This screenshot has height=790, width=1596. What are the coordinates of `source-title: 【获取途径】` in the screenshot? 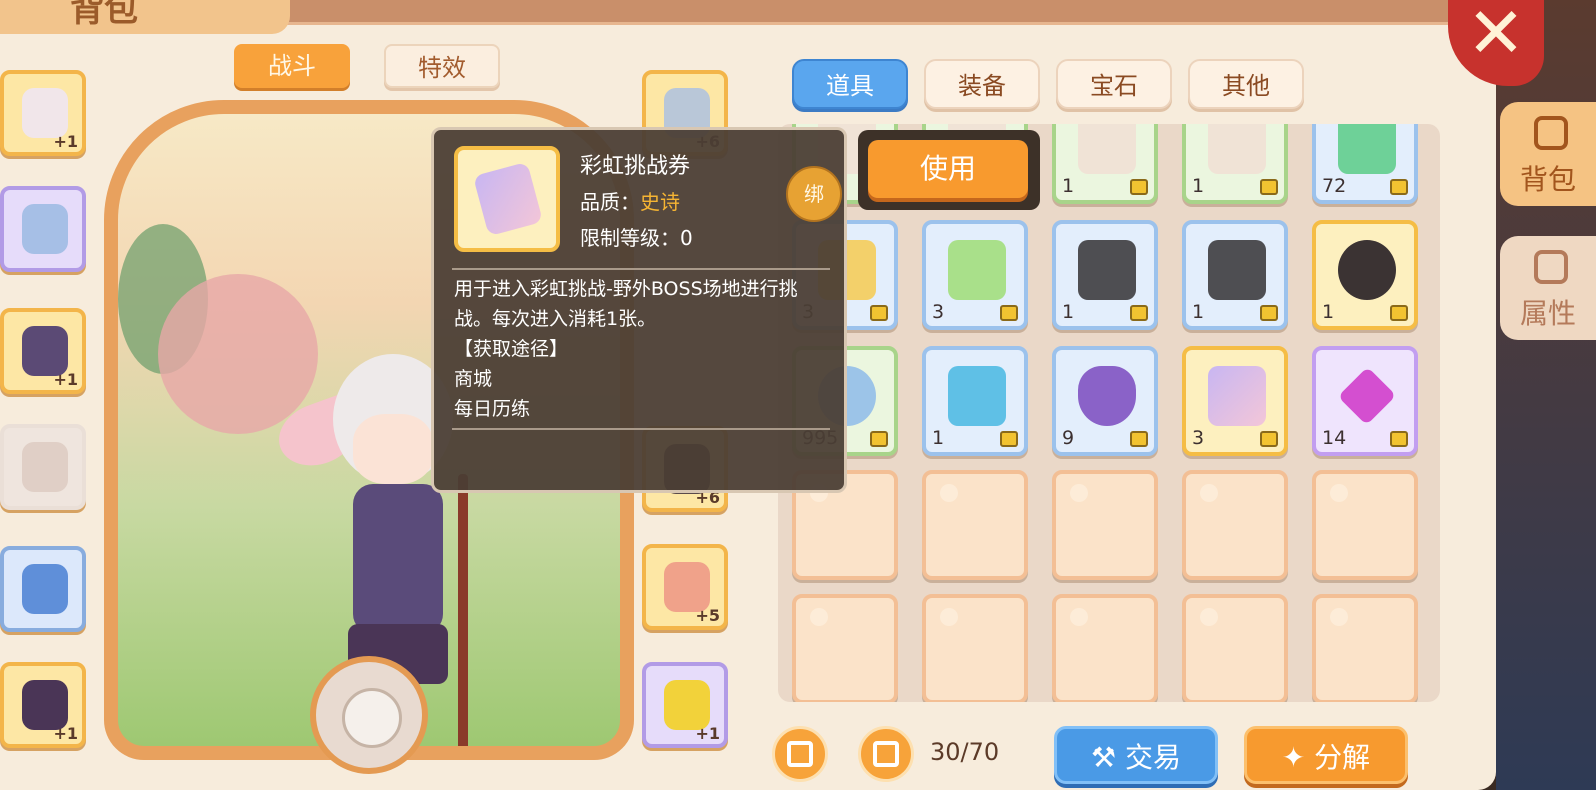 It's located at (511, 349).